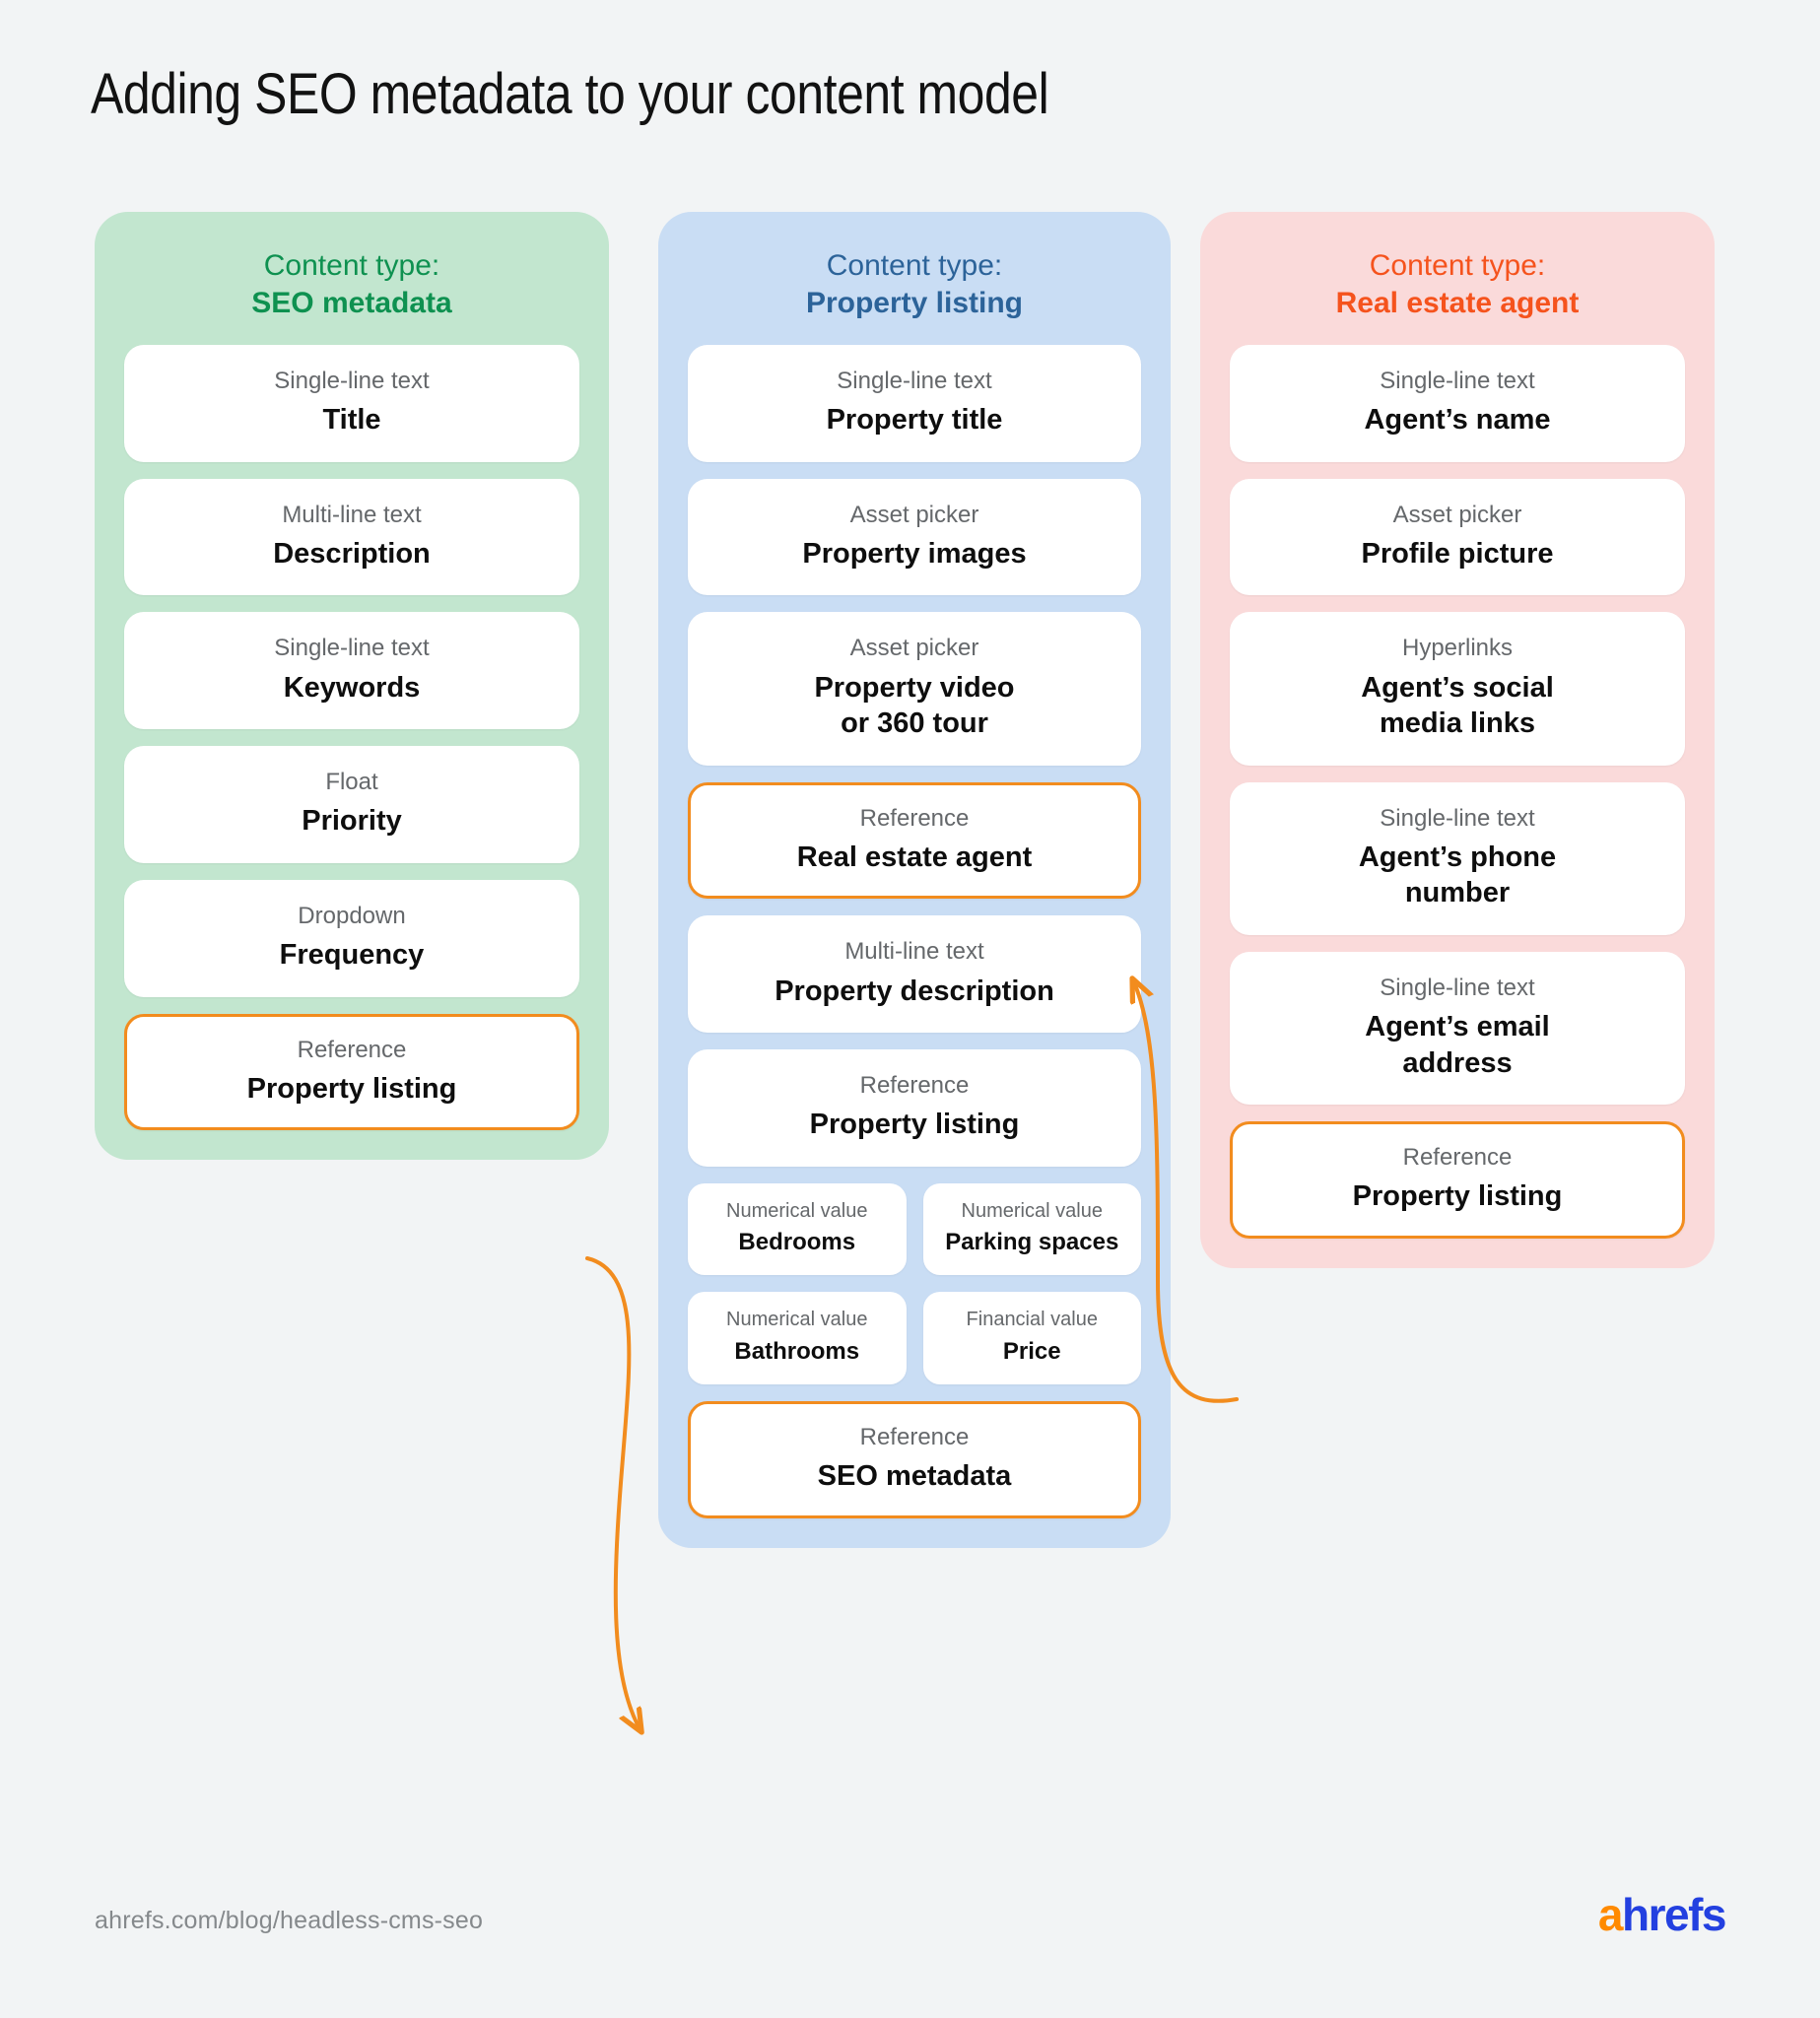  Describe the element at coordinates (1457, 553) in the screenshot. I see `field-name-label: Profile picture` at that location.